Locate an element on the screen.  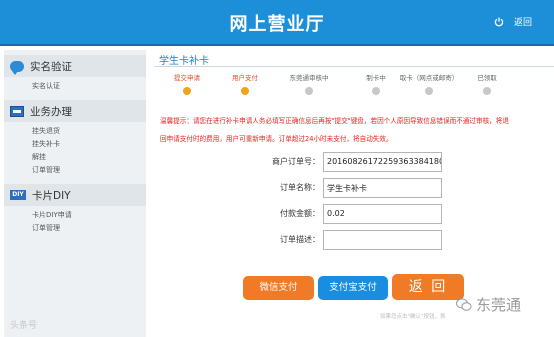
description-field is located at coordinates (382, 240).